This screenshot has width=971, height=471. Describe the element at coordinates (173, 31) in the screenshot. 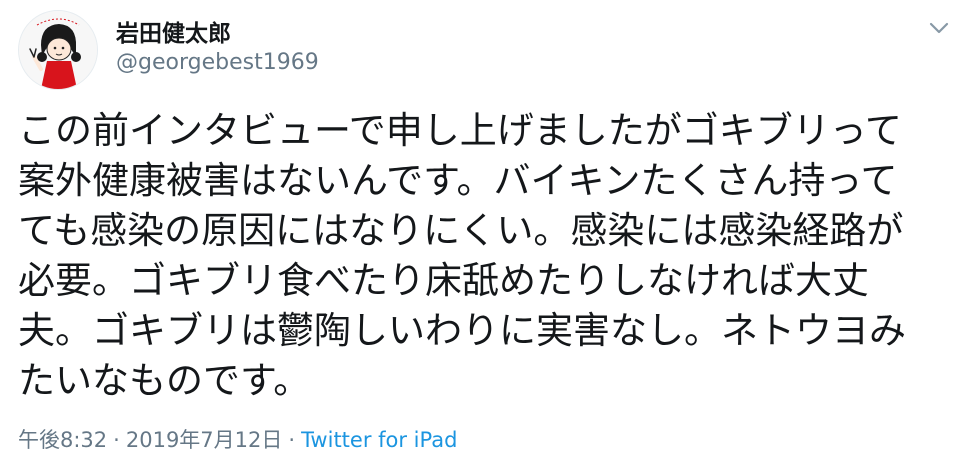

I see `display-name: 岩田健太郎` at that location.